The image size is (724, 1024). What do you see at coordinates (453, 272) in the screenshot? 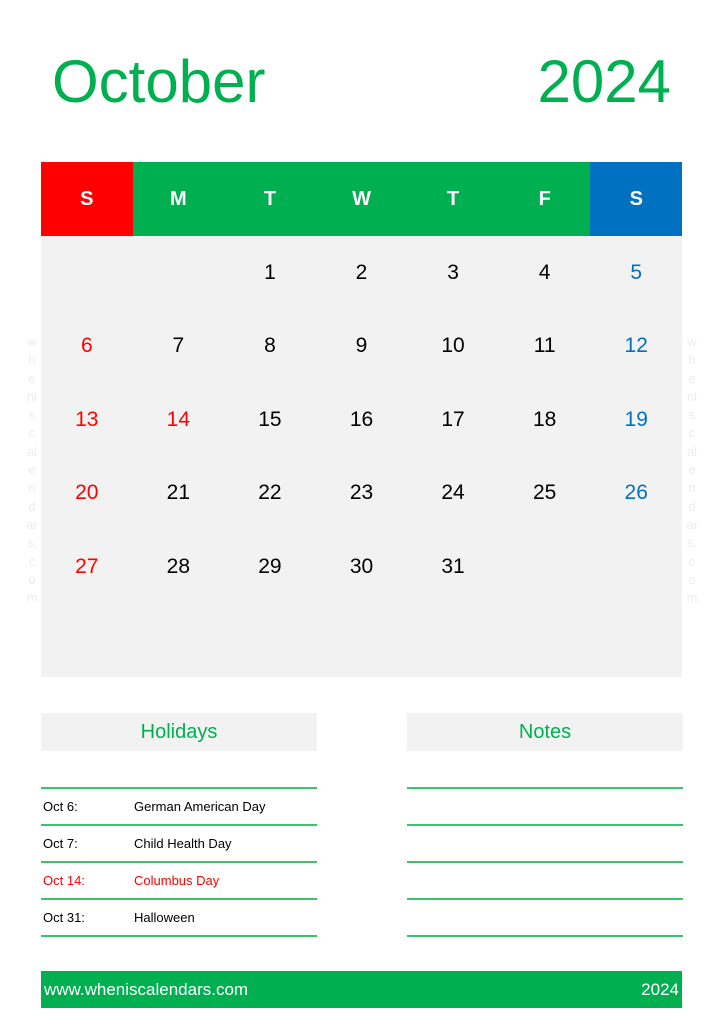
I see `day-cell: 3` at bounding box center [453, 272].